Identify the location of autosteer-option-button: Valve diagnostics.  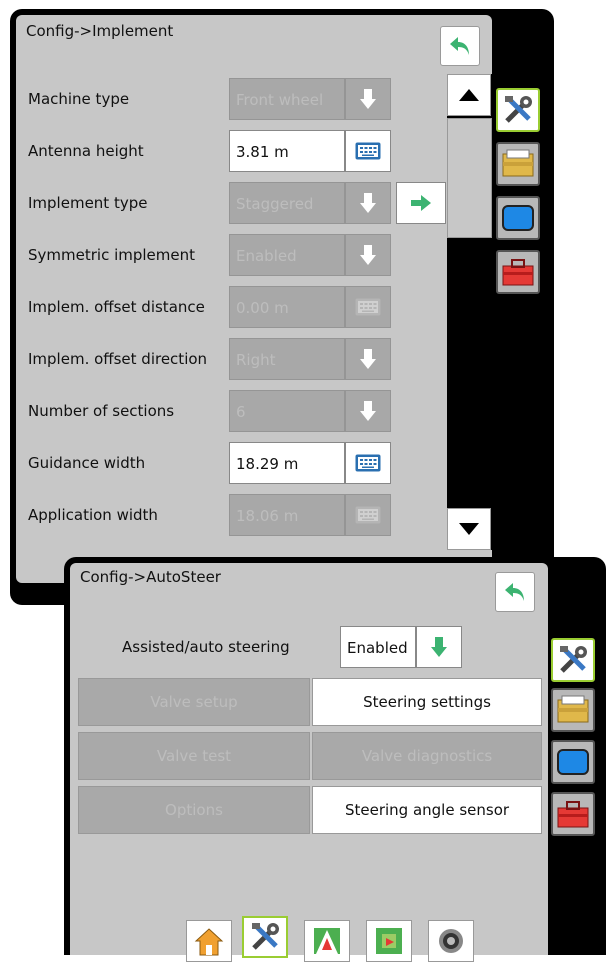
(427, 756).